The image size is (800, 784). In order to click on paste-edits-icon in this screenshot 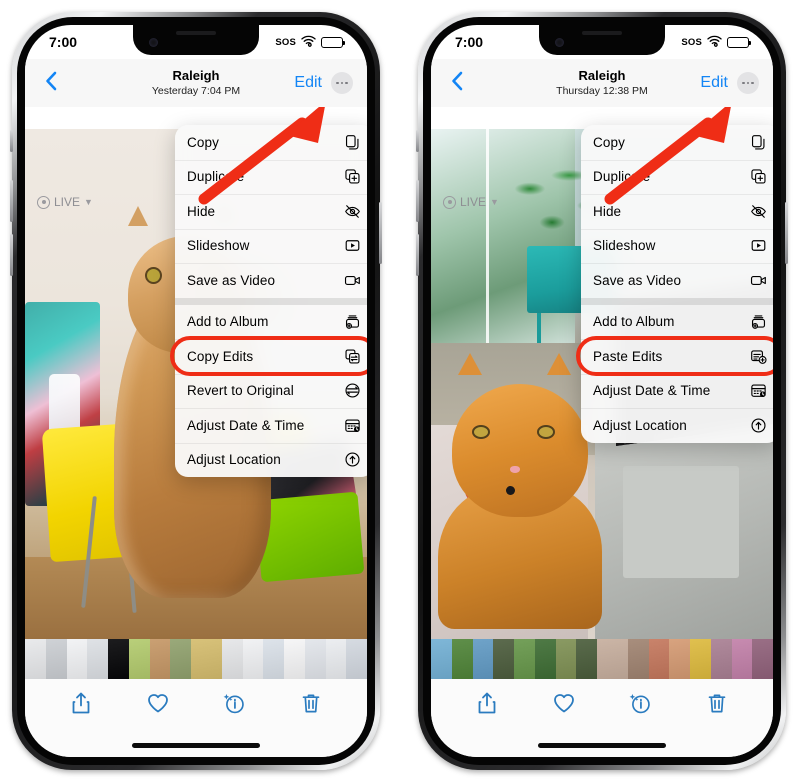, I will do `click(758, 356)`.